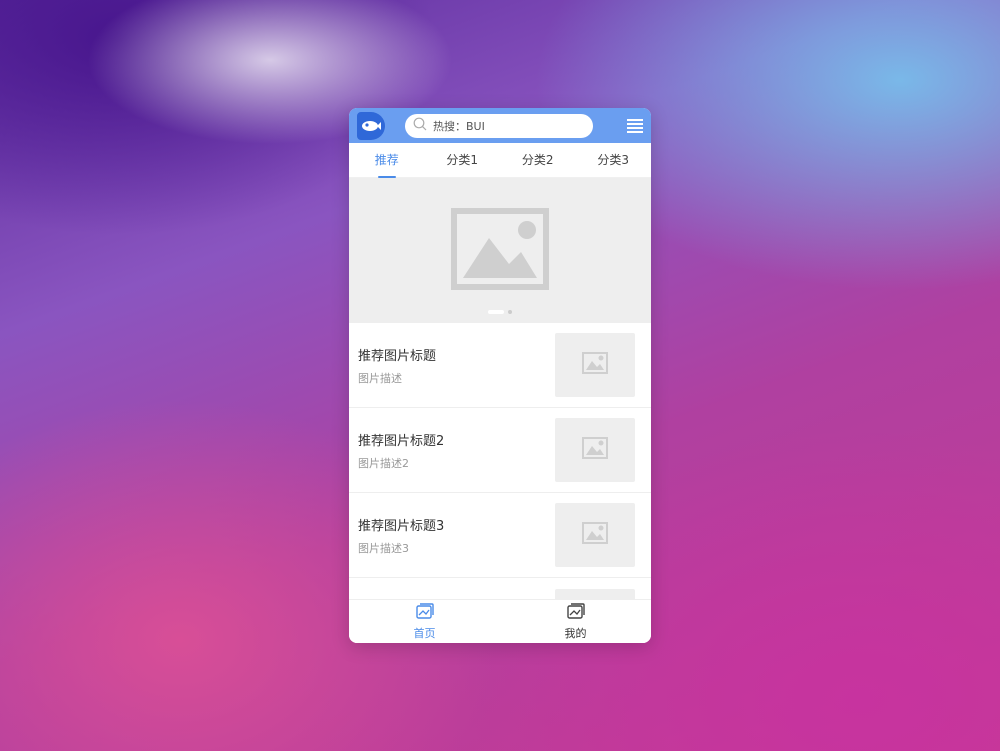  Describe the element at coordinates (424, 633) in the screenshot. I see `tabbar-label-home: 首页` at that location.